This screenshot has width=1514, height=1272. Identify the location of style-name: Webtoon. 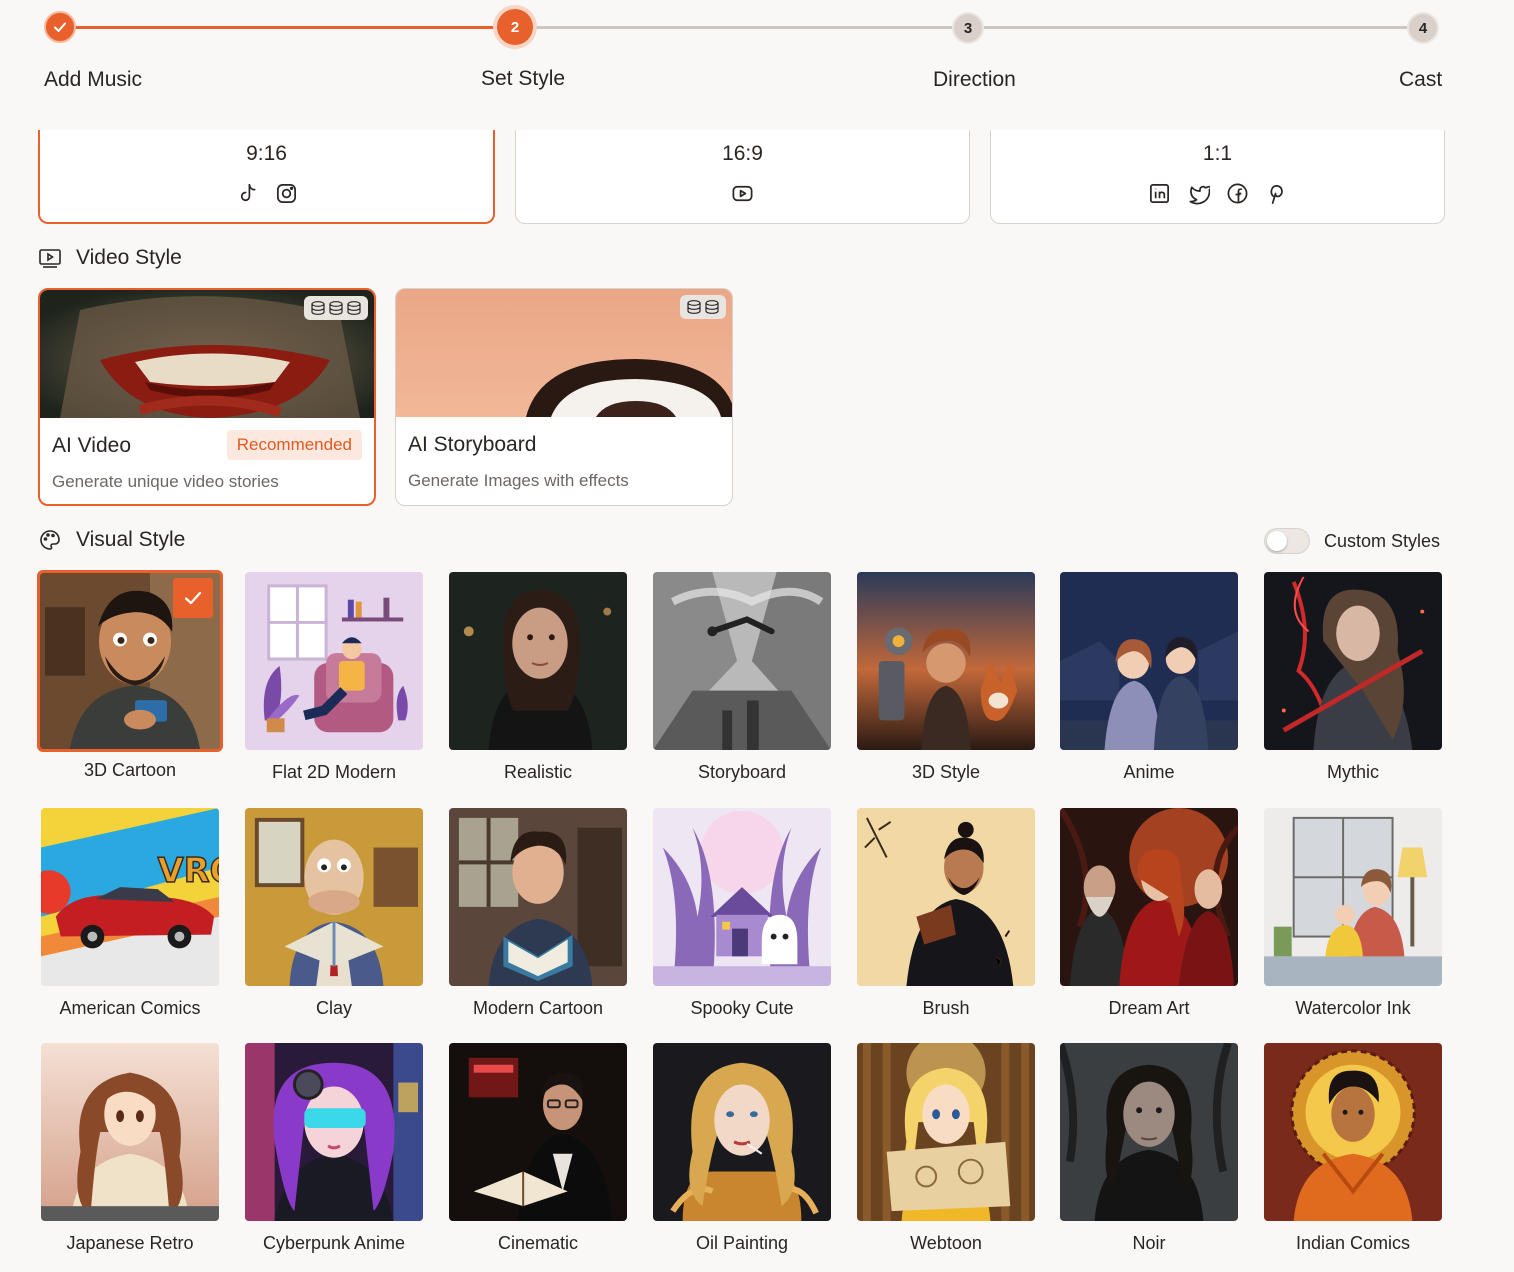
(946, 1243).